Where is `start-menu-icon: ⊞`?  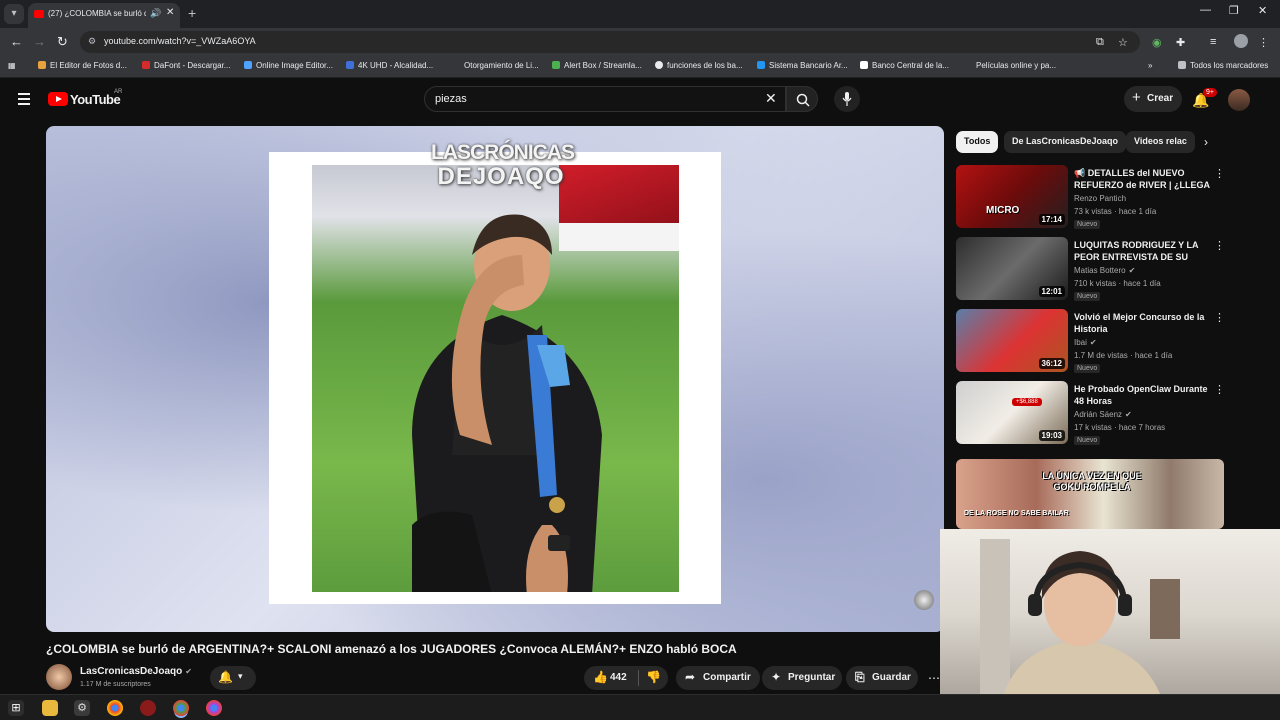
start-menu-icon: ⊞ is located at coordinates (16, 708).